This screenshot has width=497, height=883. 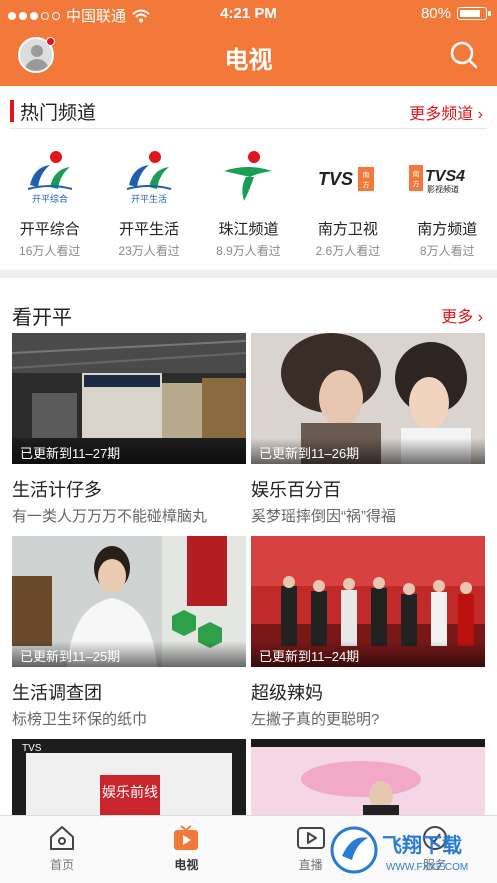 What do you see at coordinates (248, 110) in the screenshot?
I see `hot-channels-header: 热门频道 更多频道 ›` at bounding box center [248, 110].